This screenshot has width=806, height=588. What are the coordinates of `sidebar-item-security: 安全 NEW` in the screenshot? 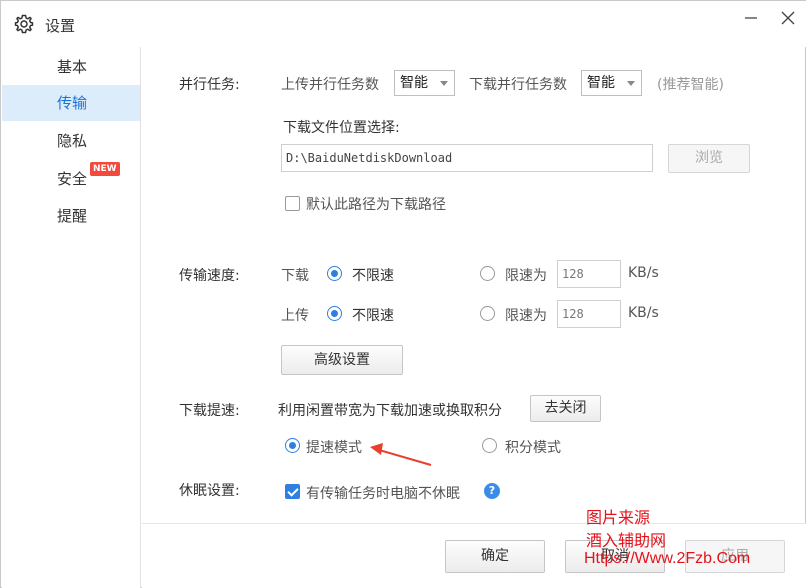 It's located at (71, 179).